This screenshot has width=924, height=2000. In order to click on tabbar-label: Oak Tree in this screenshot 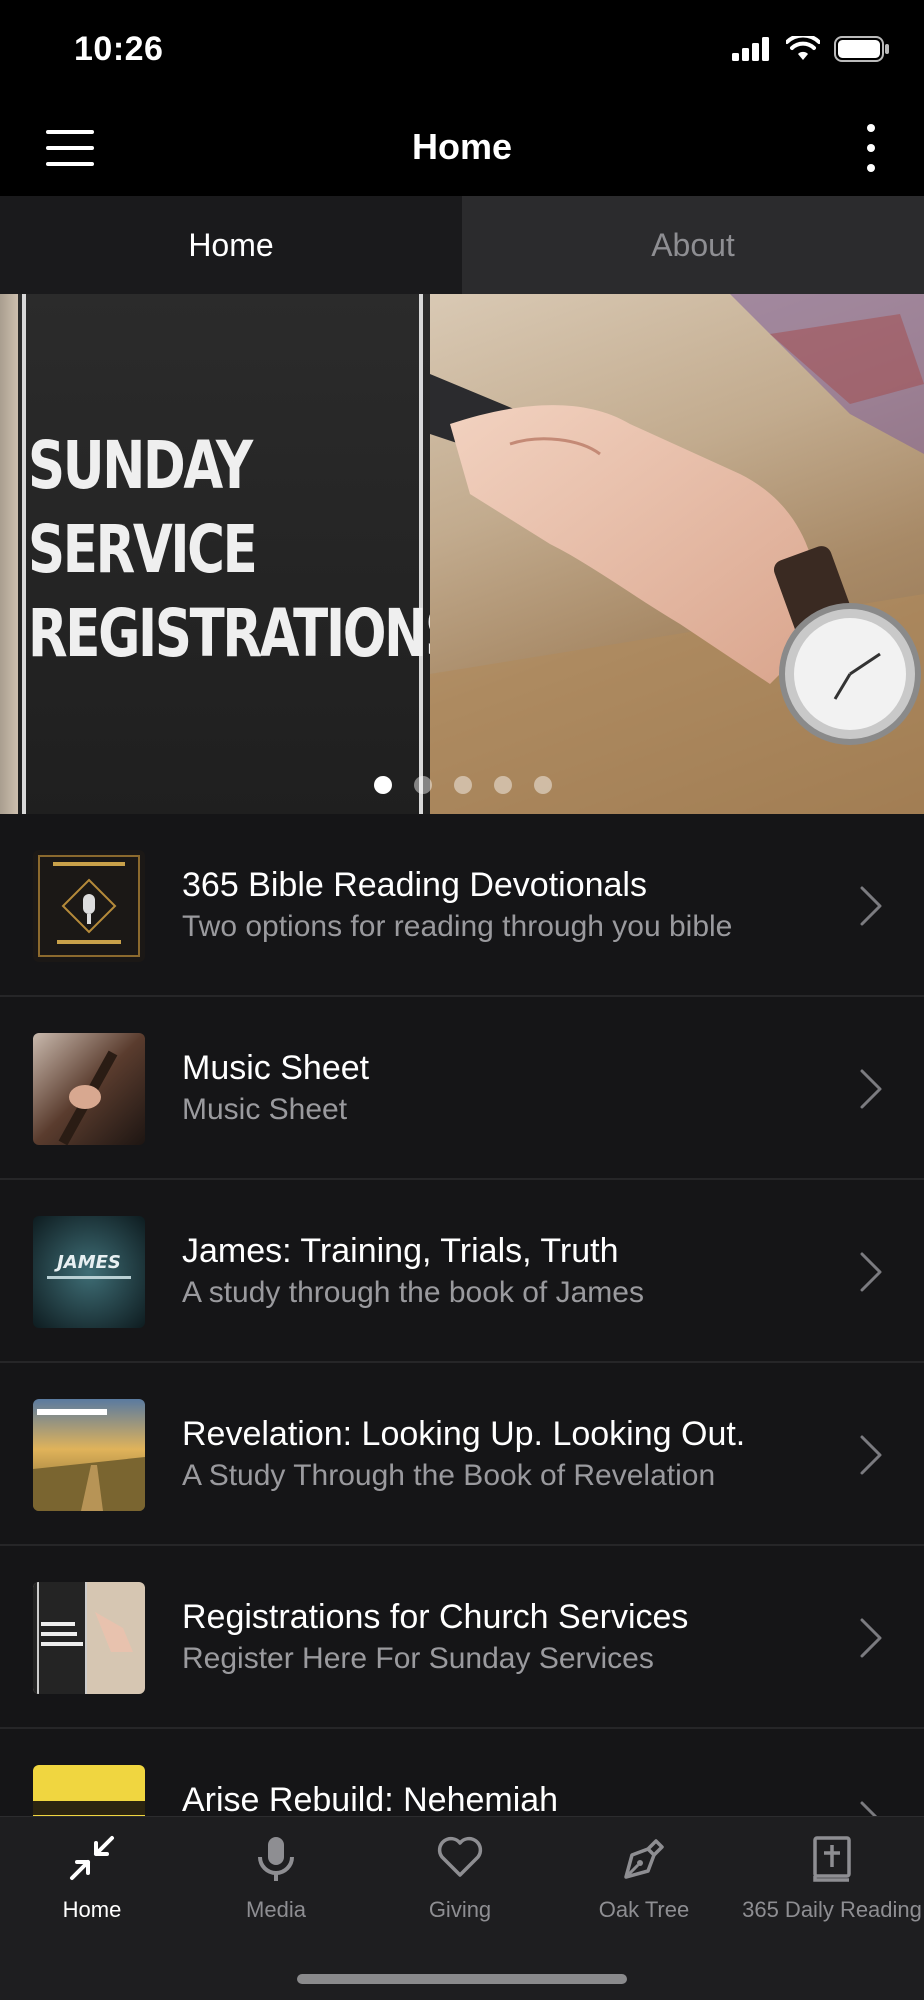, I will do `click(644, 1909)`.